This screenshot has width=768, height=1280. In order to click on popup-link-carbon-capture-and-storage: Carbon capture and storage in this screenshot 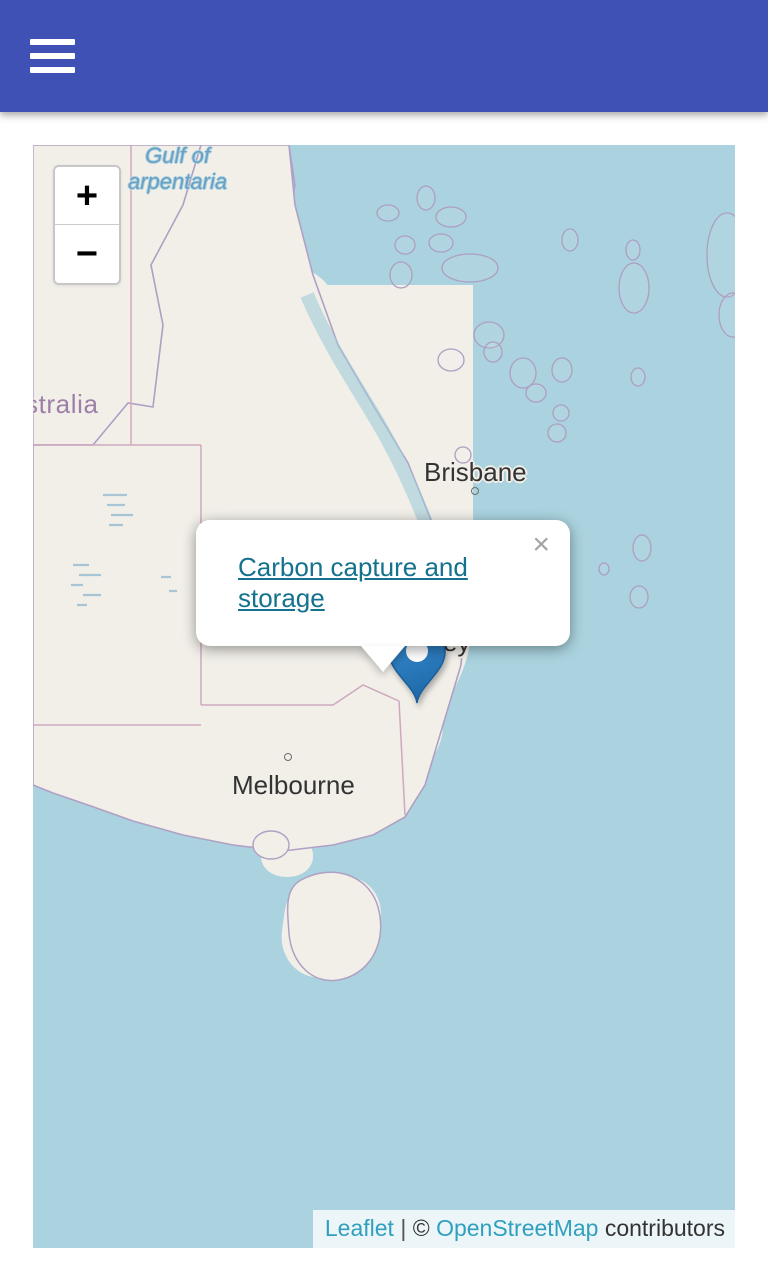, I will do `click(389, 583)`.